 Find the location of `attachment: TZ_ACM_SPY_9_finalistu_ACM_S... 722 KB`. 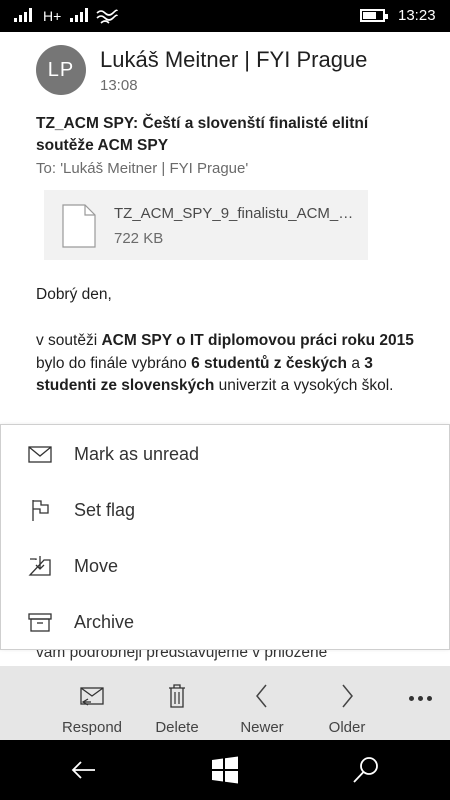

attachment: TZ_ACM_SPY_9_finalistu_ACM_S... 722 KB is located at coordinates (206, 225).